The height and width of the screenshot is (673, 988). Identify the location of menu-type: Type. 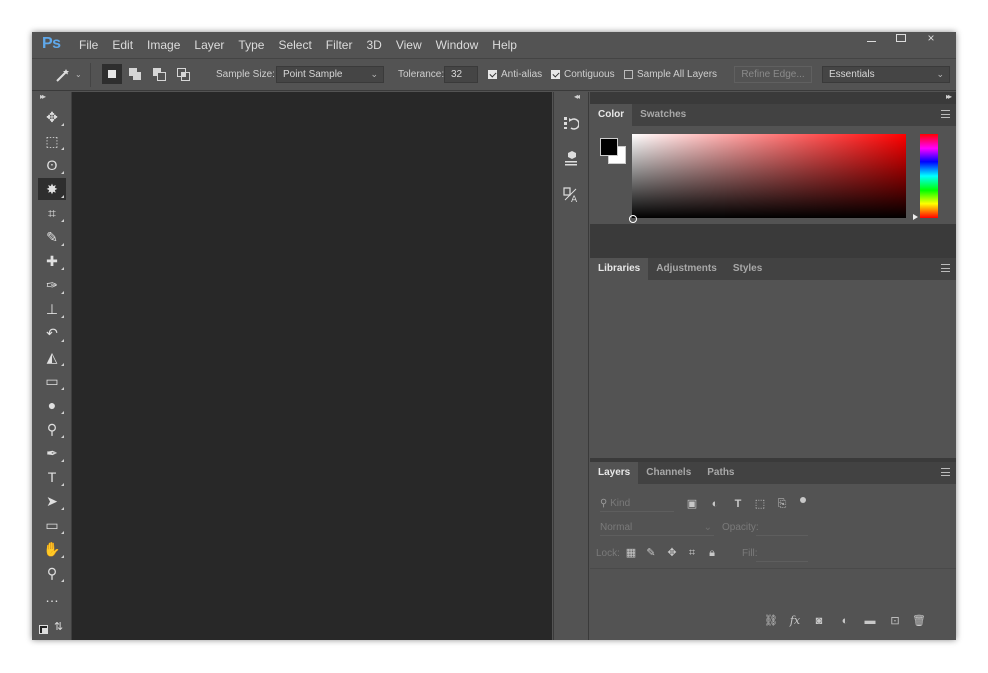
(251, 45).